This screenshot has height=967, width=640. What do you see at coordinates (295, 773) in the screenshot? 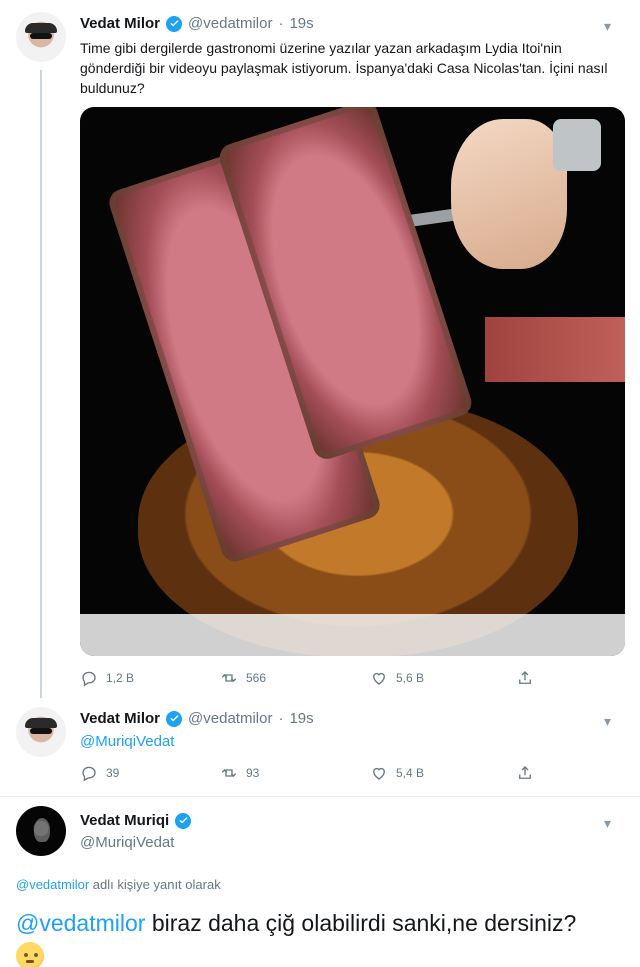
I see `retweet-button: 93` at bounding box center [295, 773].